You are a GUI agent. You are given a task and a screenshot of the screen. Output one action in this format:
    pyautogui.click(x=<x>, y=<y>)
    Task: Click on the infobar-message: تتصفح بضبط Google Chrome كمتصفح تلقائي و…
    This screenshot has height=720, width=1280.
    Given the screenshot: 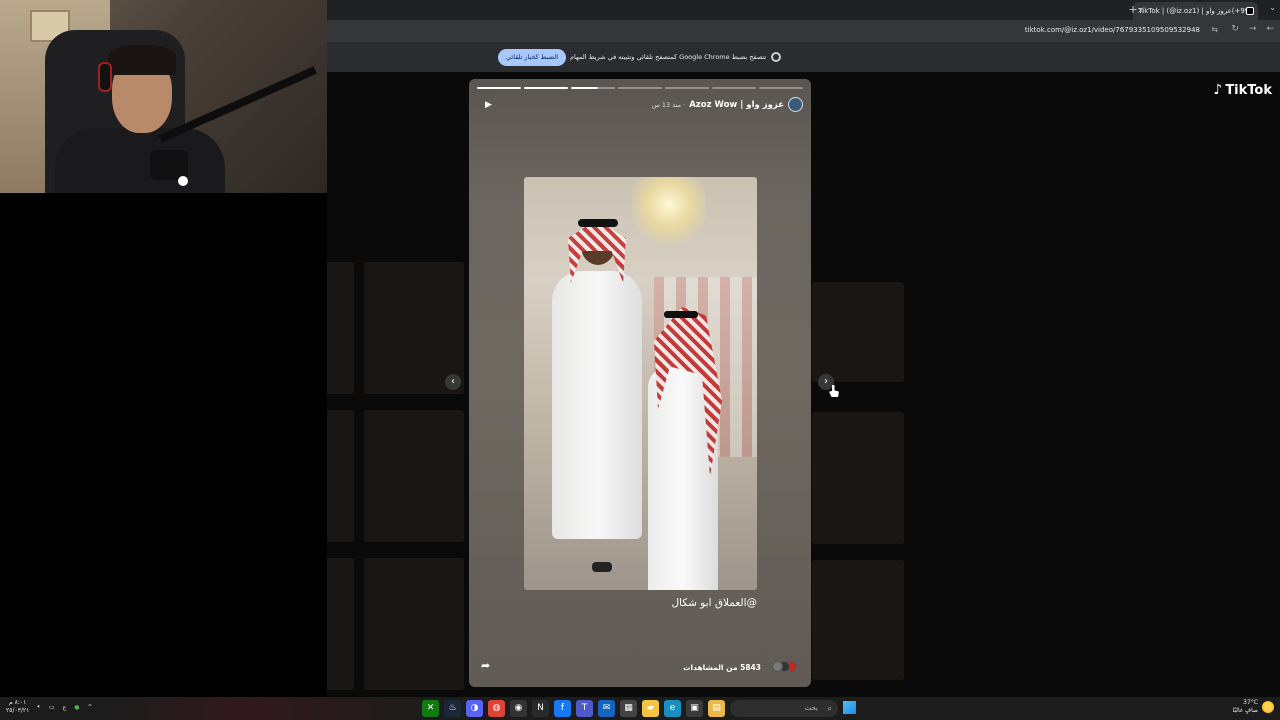 What is the action you would take?
    pyautogui.click(x=668, y=57)
    